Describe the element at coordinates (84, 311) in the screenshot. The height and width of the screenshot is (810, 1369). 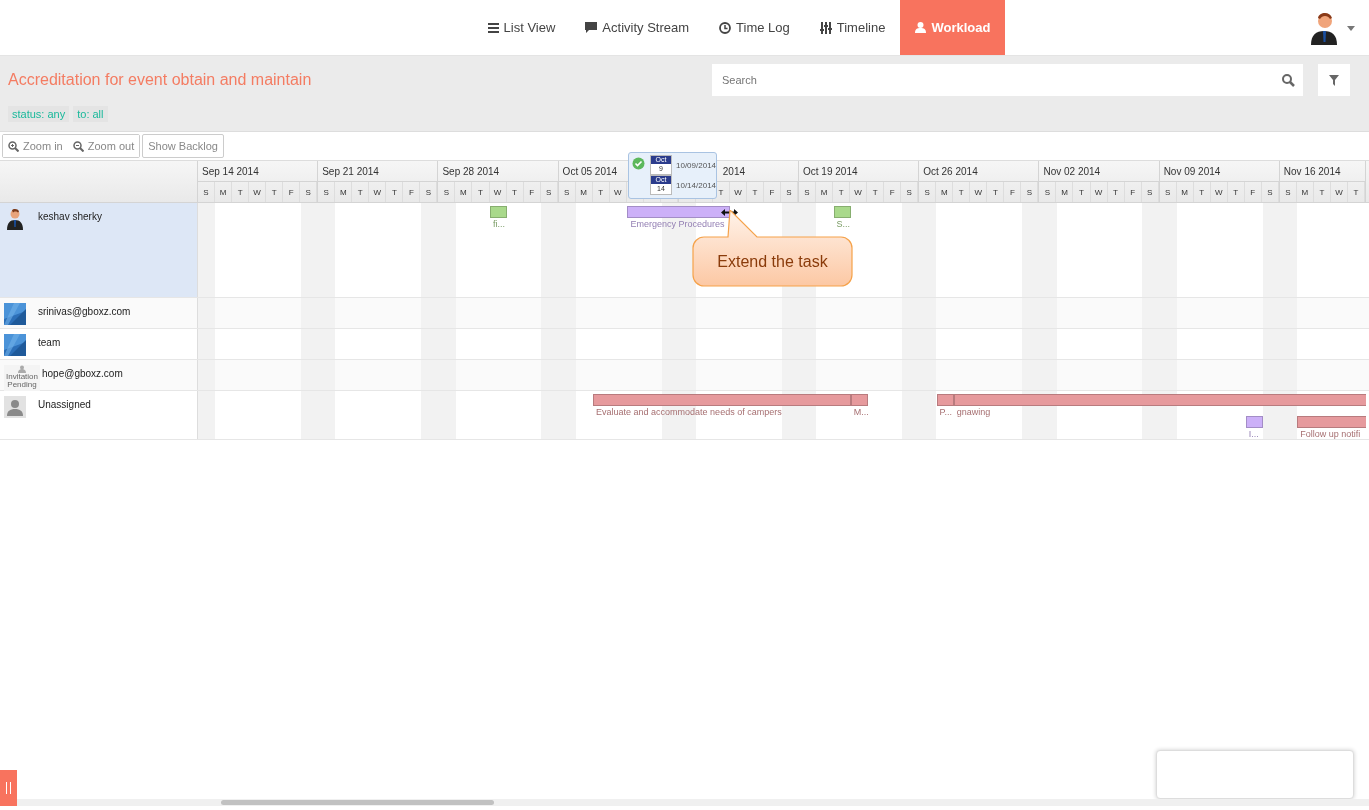
I see `person-name: srinivas@gboxz.com` at that location.